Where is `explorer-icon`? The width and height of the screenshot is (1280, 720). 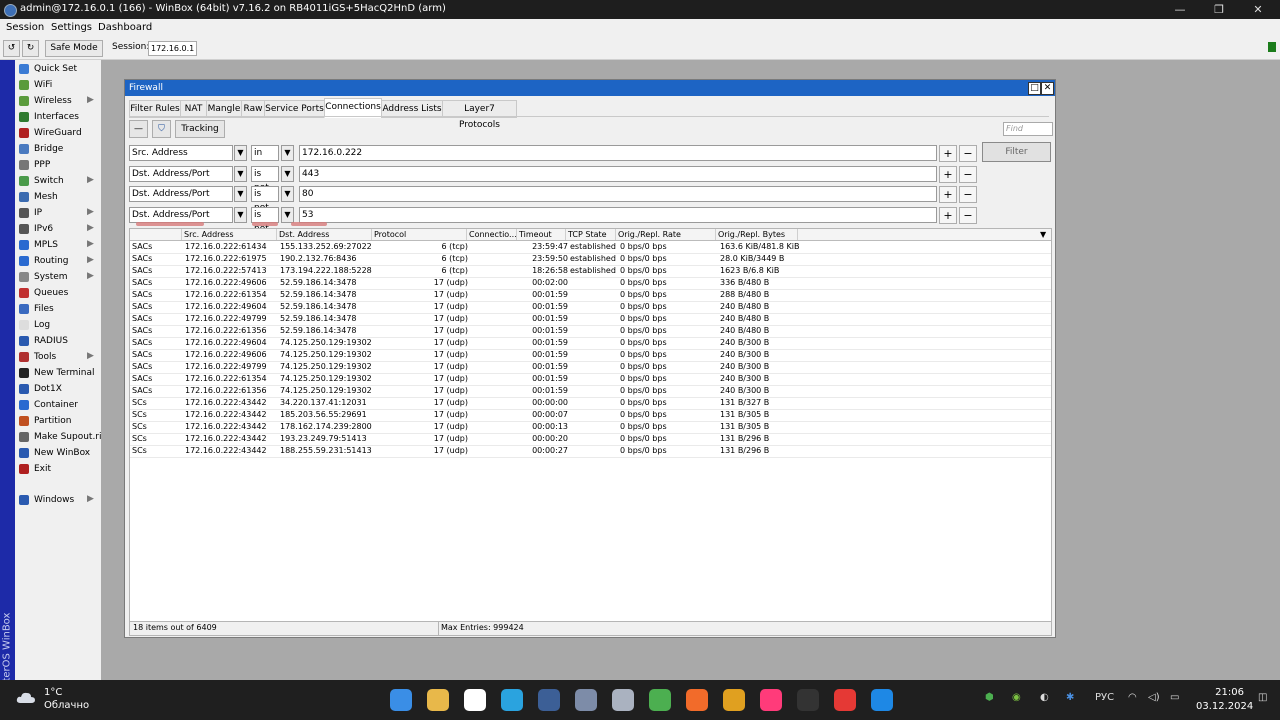
explorer-icon is located at coordinates (438, 700).